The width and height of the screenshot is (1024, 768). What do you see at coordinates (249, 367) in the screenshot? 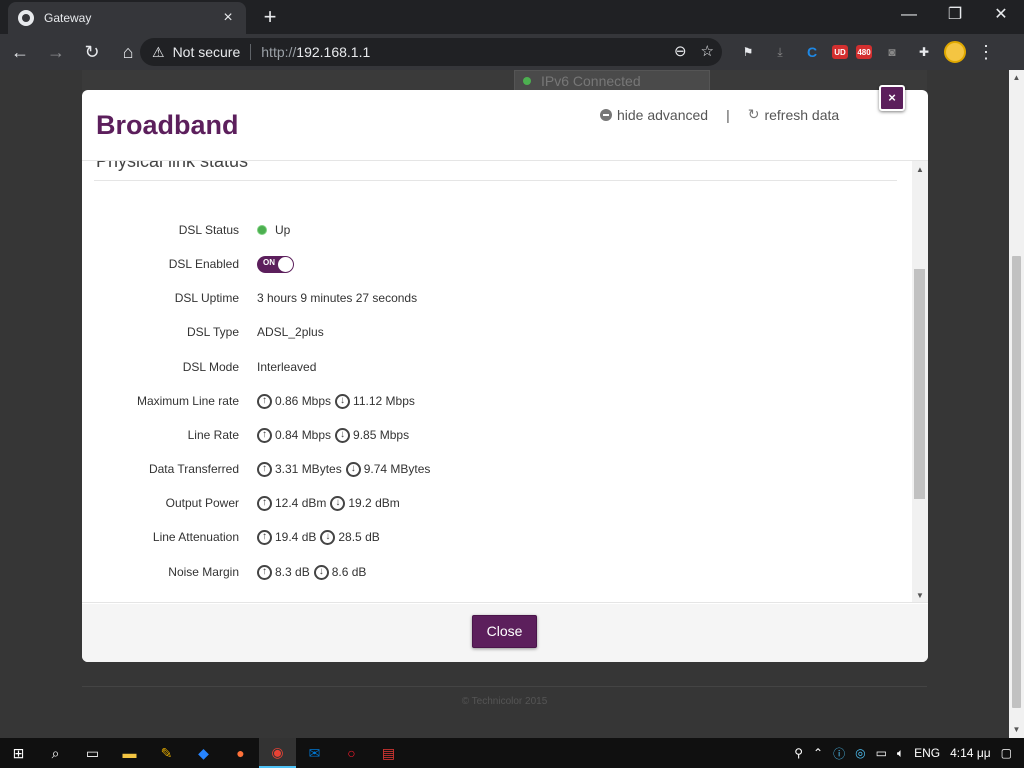
I see `dsl-mode-row: DSL Mode Interleaved` at bounding box center [249, 367].